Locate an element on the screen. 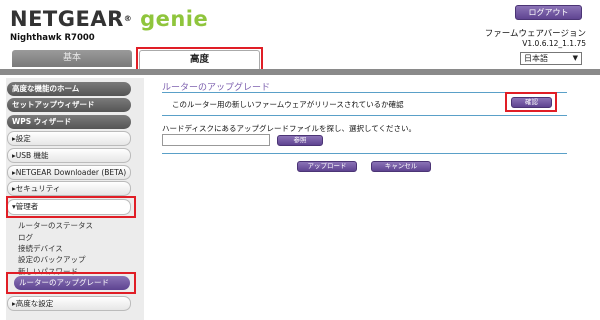 The image size is (600, 320). upload-button: アップロード is located at coordinates (327, 166).